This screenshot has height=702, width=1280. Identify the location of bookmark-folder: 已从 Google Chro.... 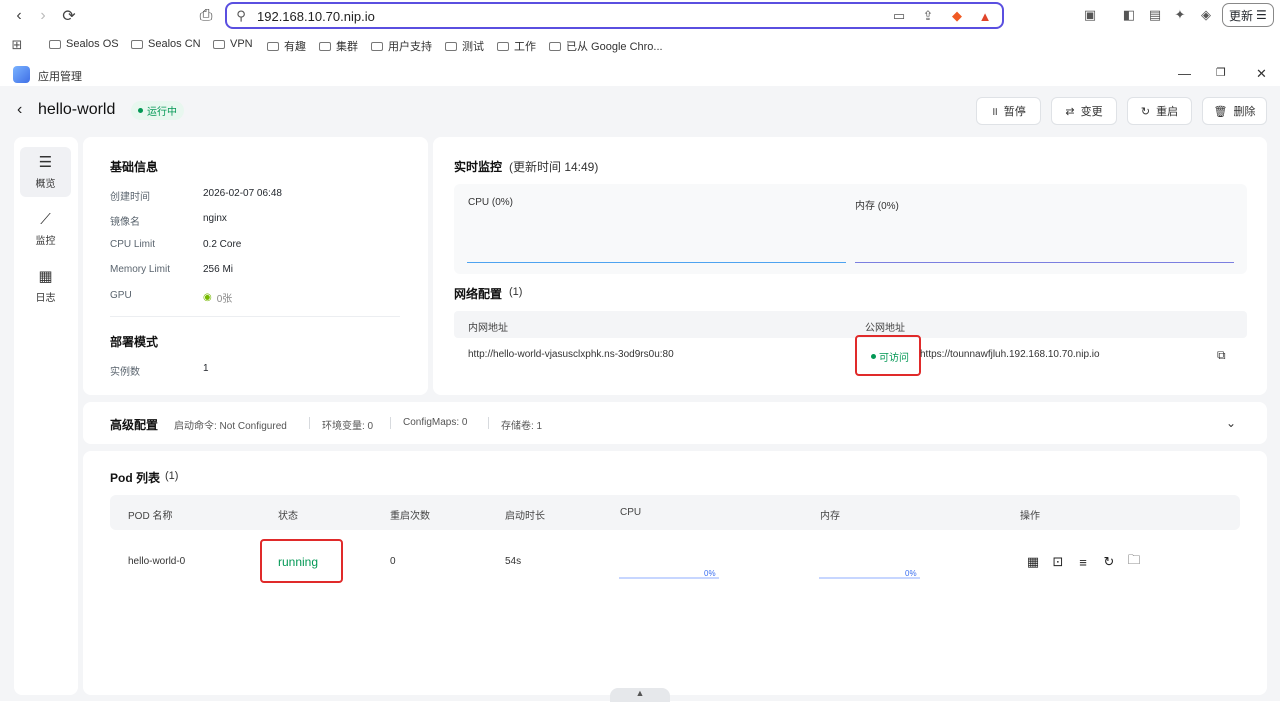
(606, 46).